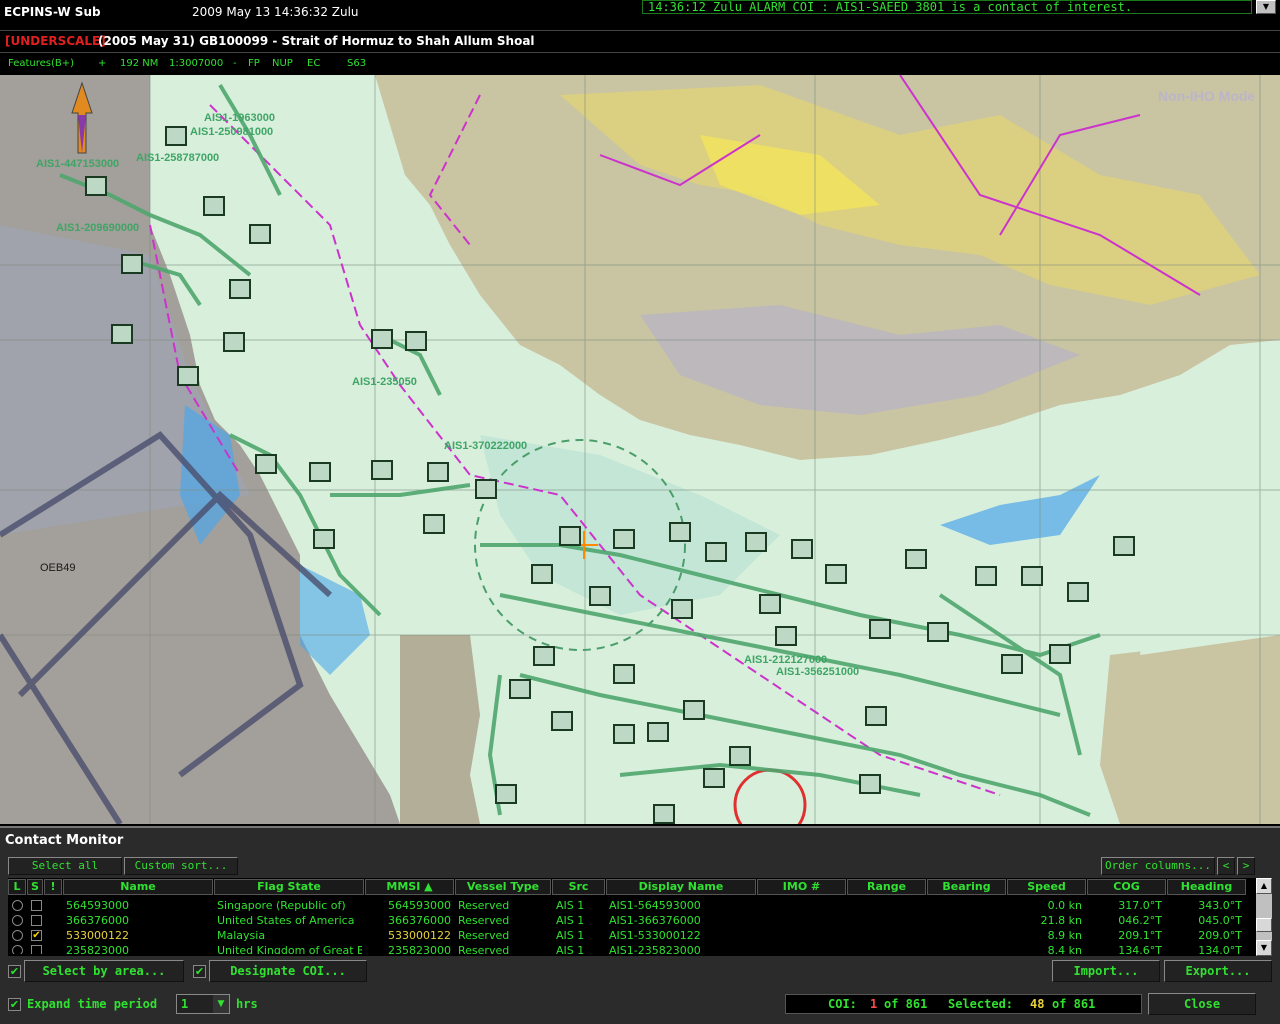 This screenshot has width=1280, height=1024. What do you see at coordinates (681, 887) in the screenshot?
I see `column-header-display-name: Display Name` at bounding box center [681, 887].